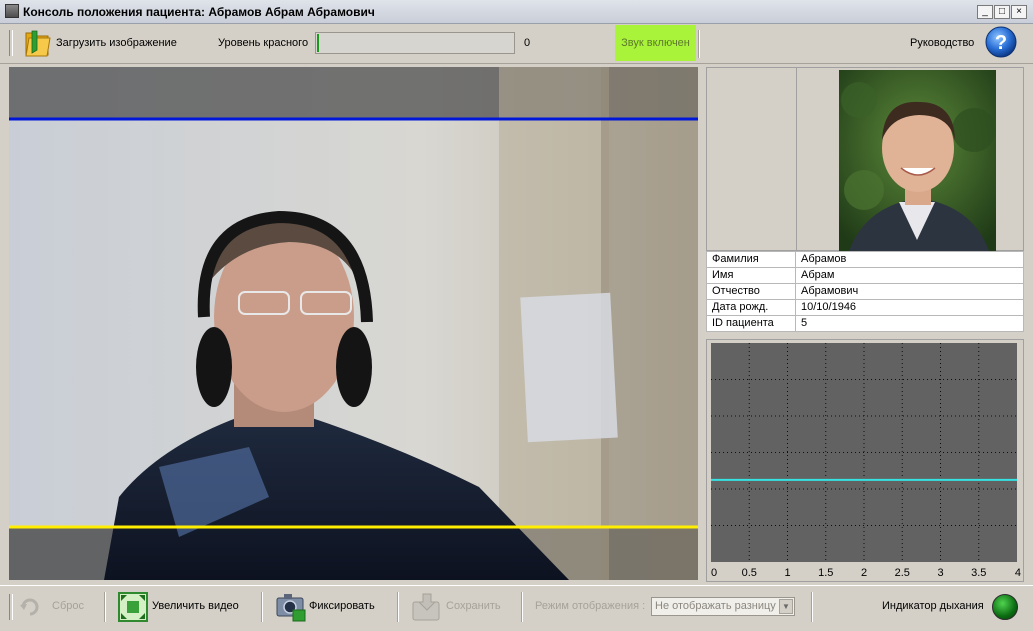 Image resolution: width=1033 pixels, height=631 pixels. What do you see at coordinates (473, 606) in the screenshot?
I see `save-button: Сохранить` at bounding box center [473, 606].